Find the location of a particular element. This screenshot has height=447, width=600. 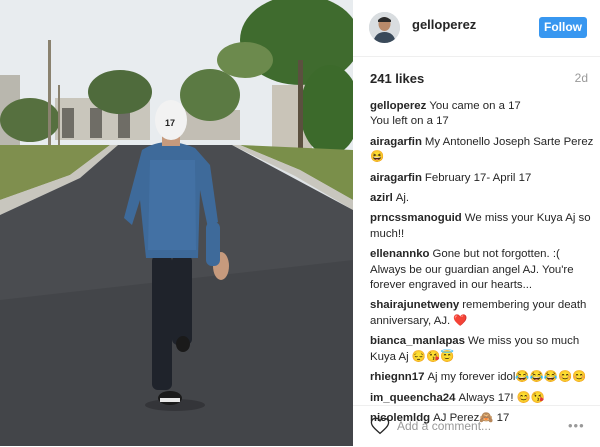

avatar-image is located at coordinates (384, 27).